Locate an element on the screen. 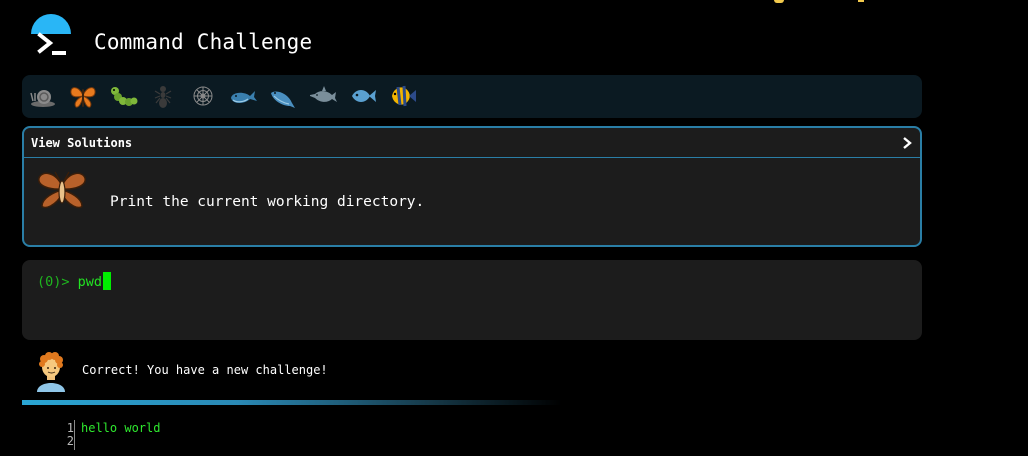  output-panel: 1 2 hello world is located at coordinates (472, 437).